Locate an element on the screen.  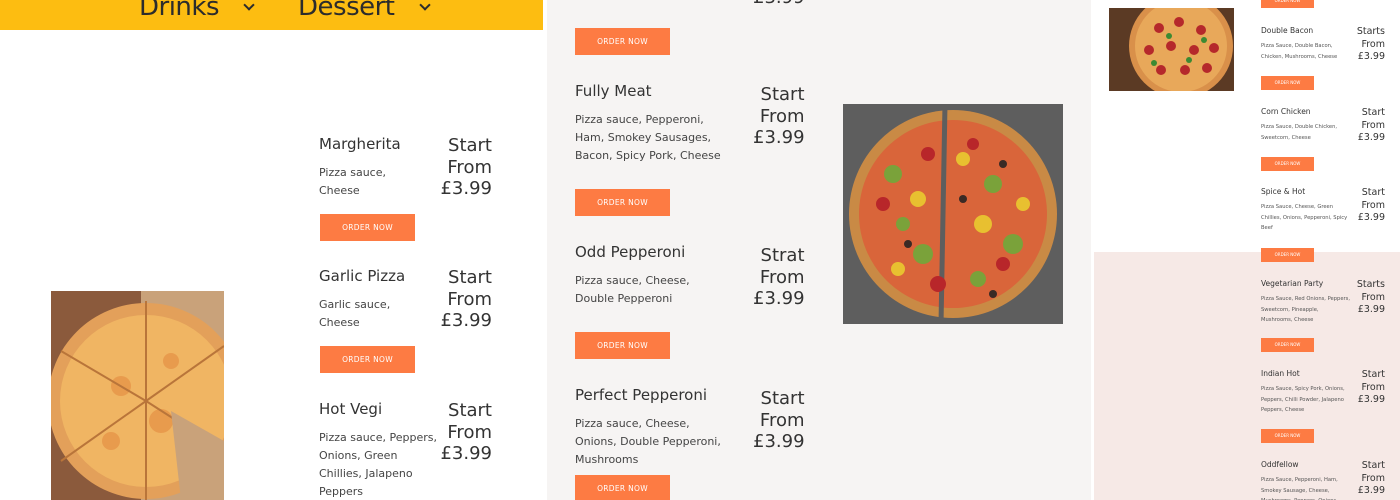
item-price-partial: £3.99 is located at coordinates (779, 4).